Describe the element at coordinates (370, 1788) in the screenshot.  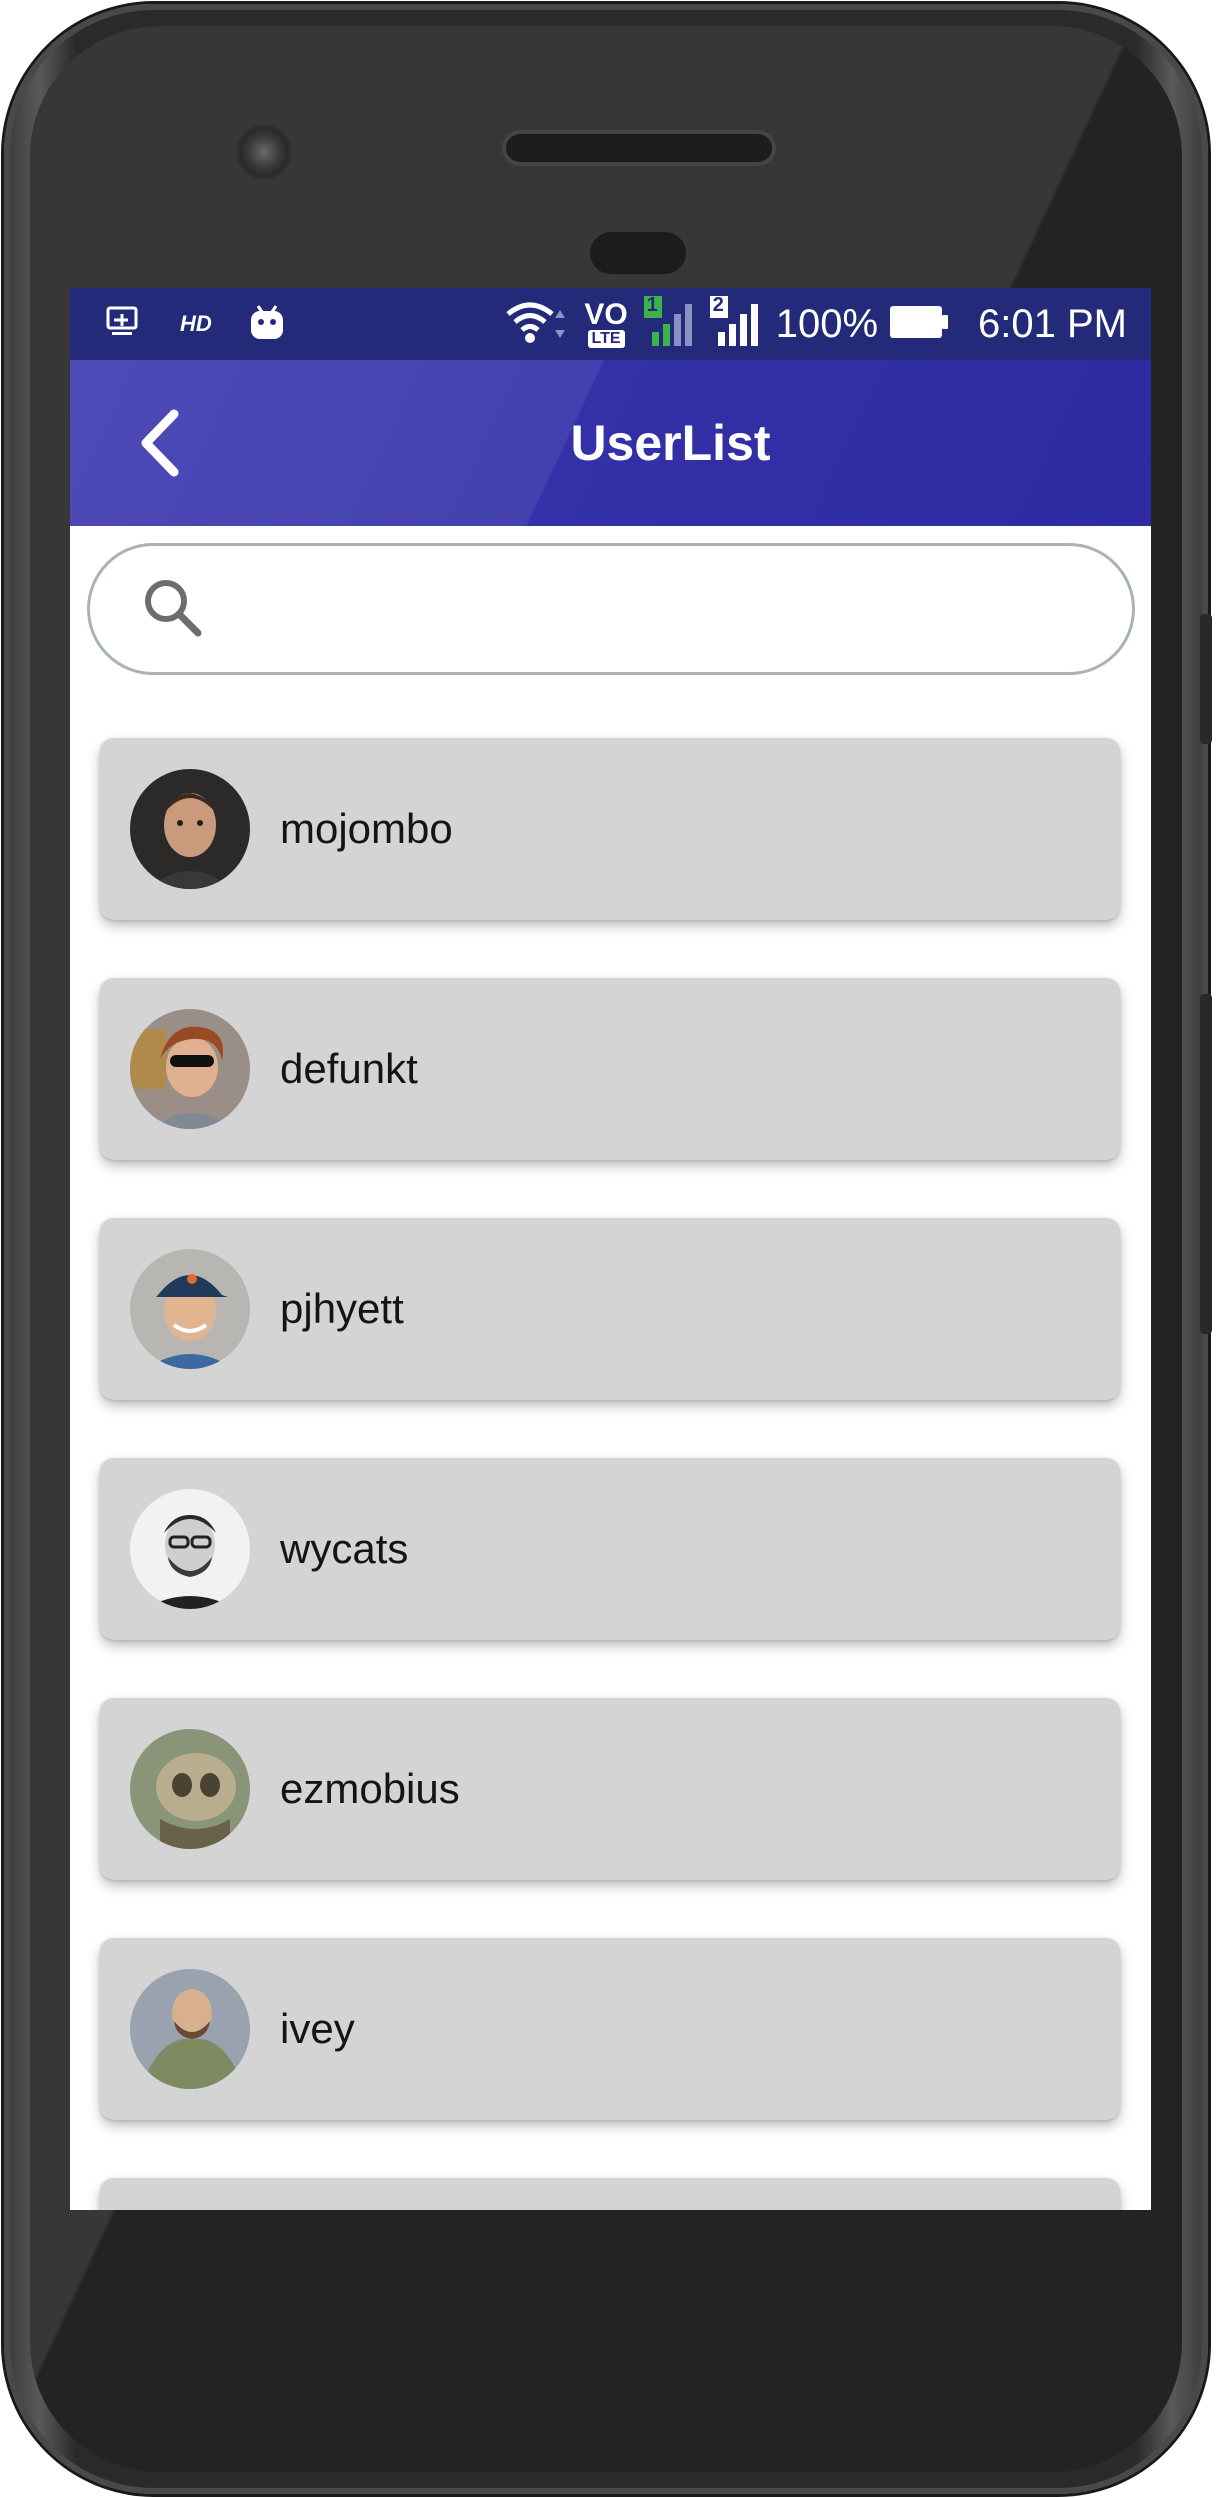
I see `user-login: ezmobius` at that location.